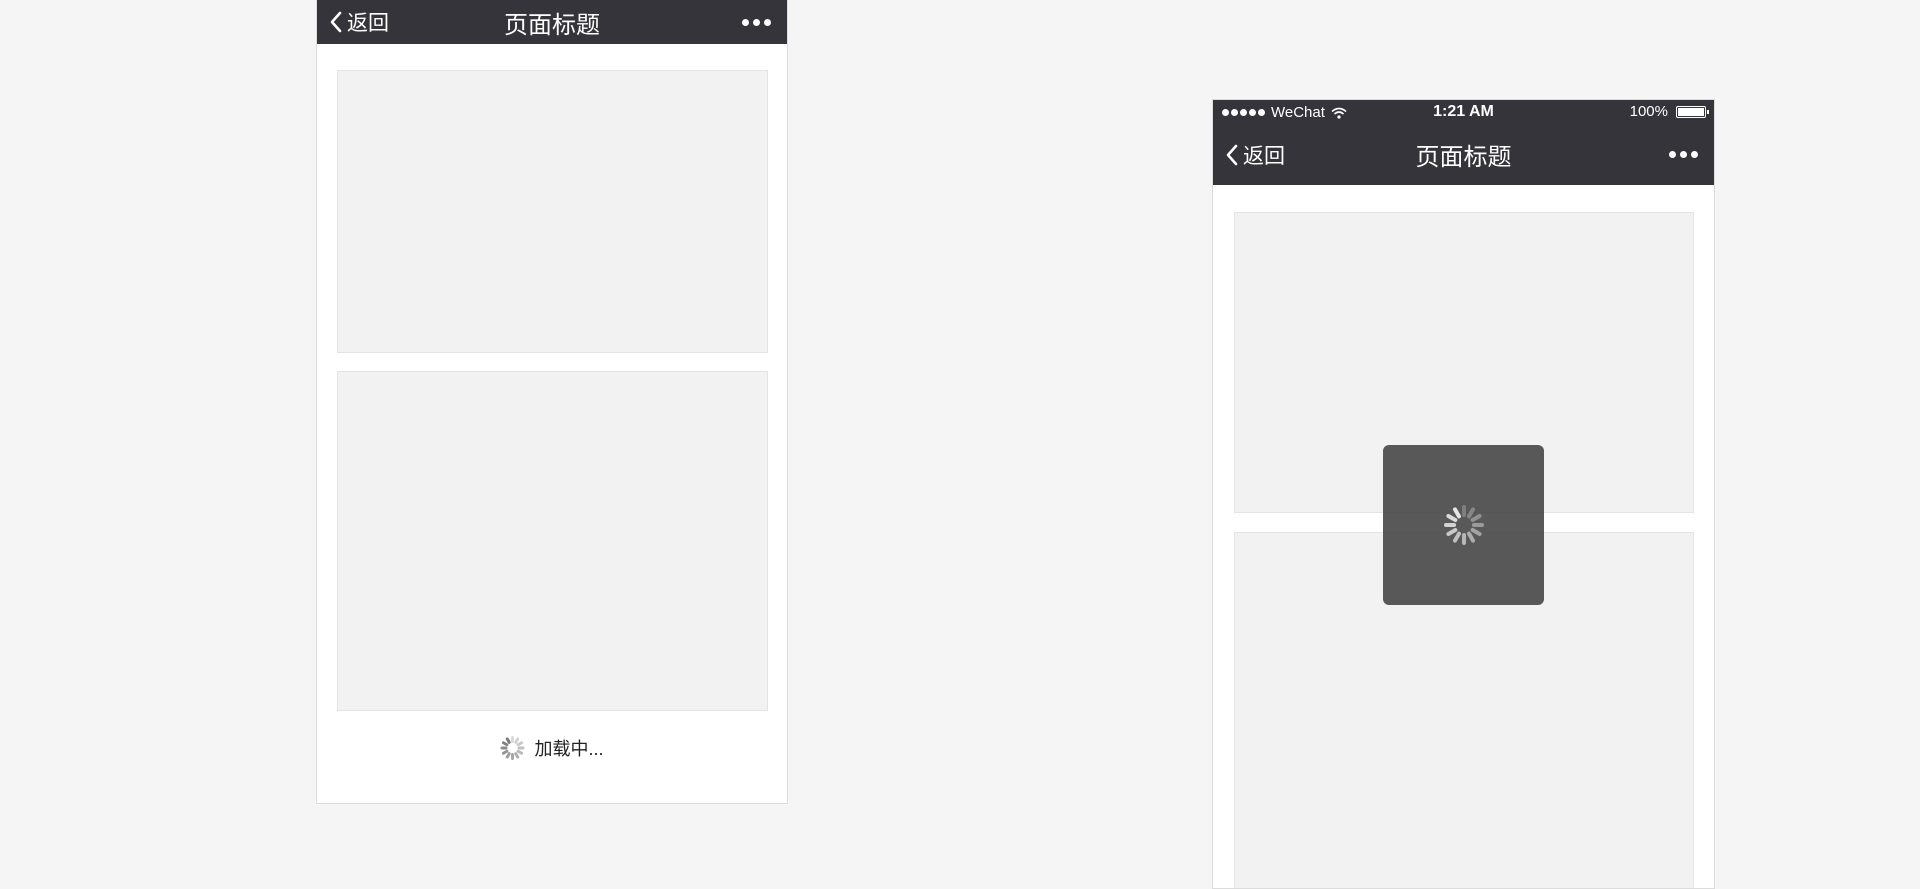 The image size is (1920, 889). I want to click on loading-toast, so click(1463, 525).